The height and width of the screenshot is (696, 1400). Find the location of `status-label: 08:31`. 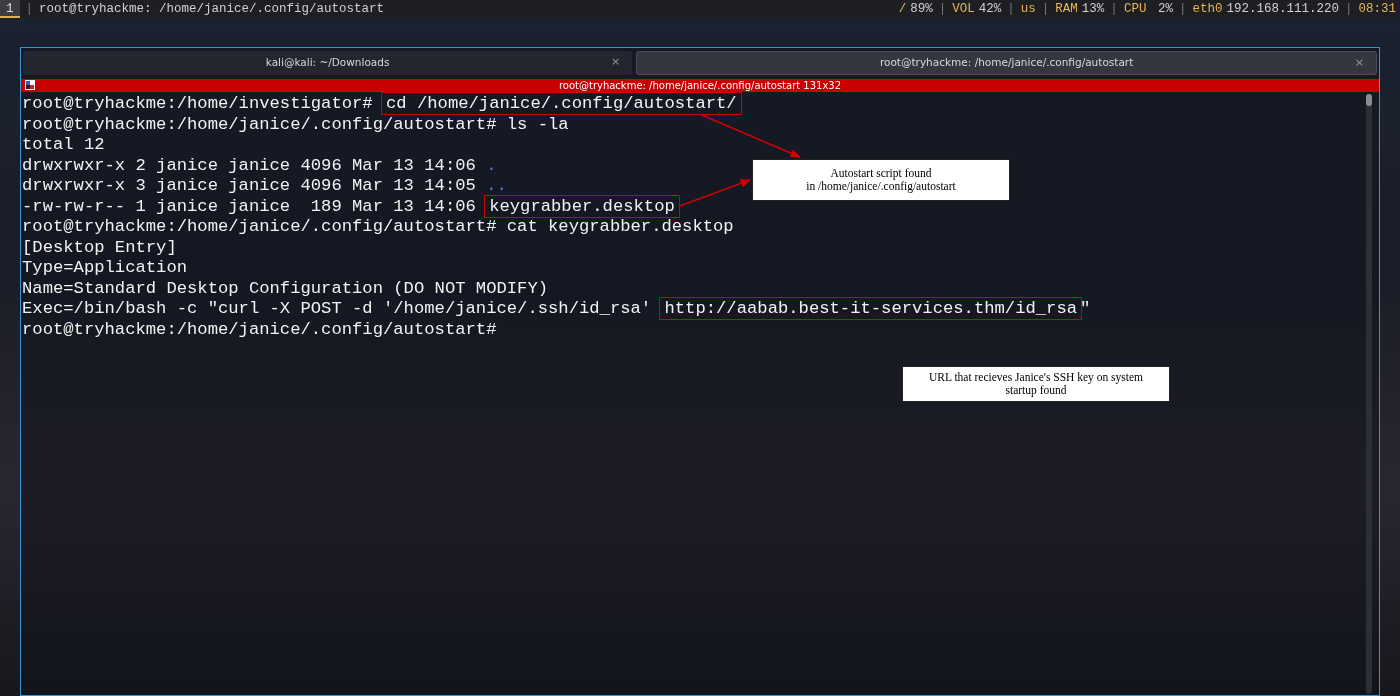

status-label: 08:31 is located at coordinates (1377, 9).